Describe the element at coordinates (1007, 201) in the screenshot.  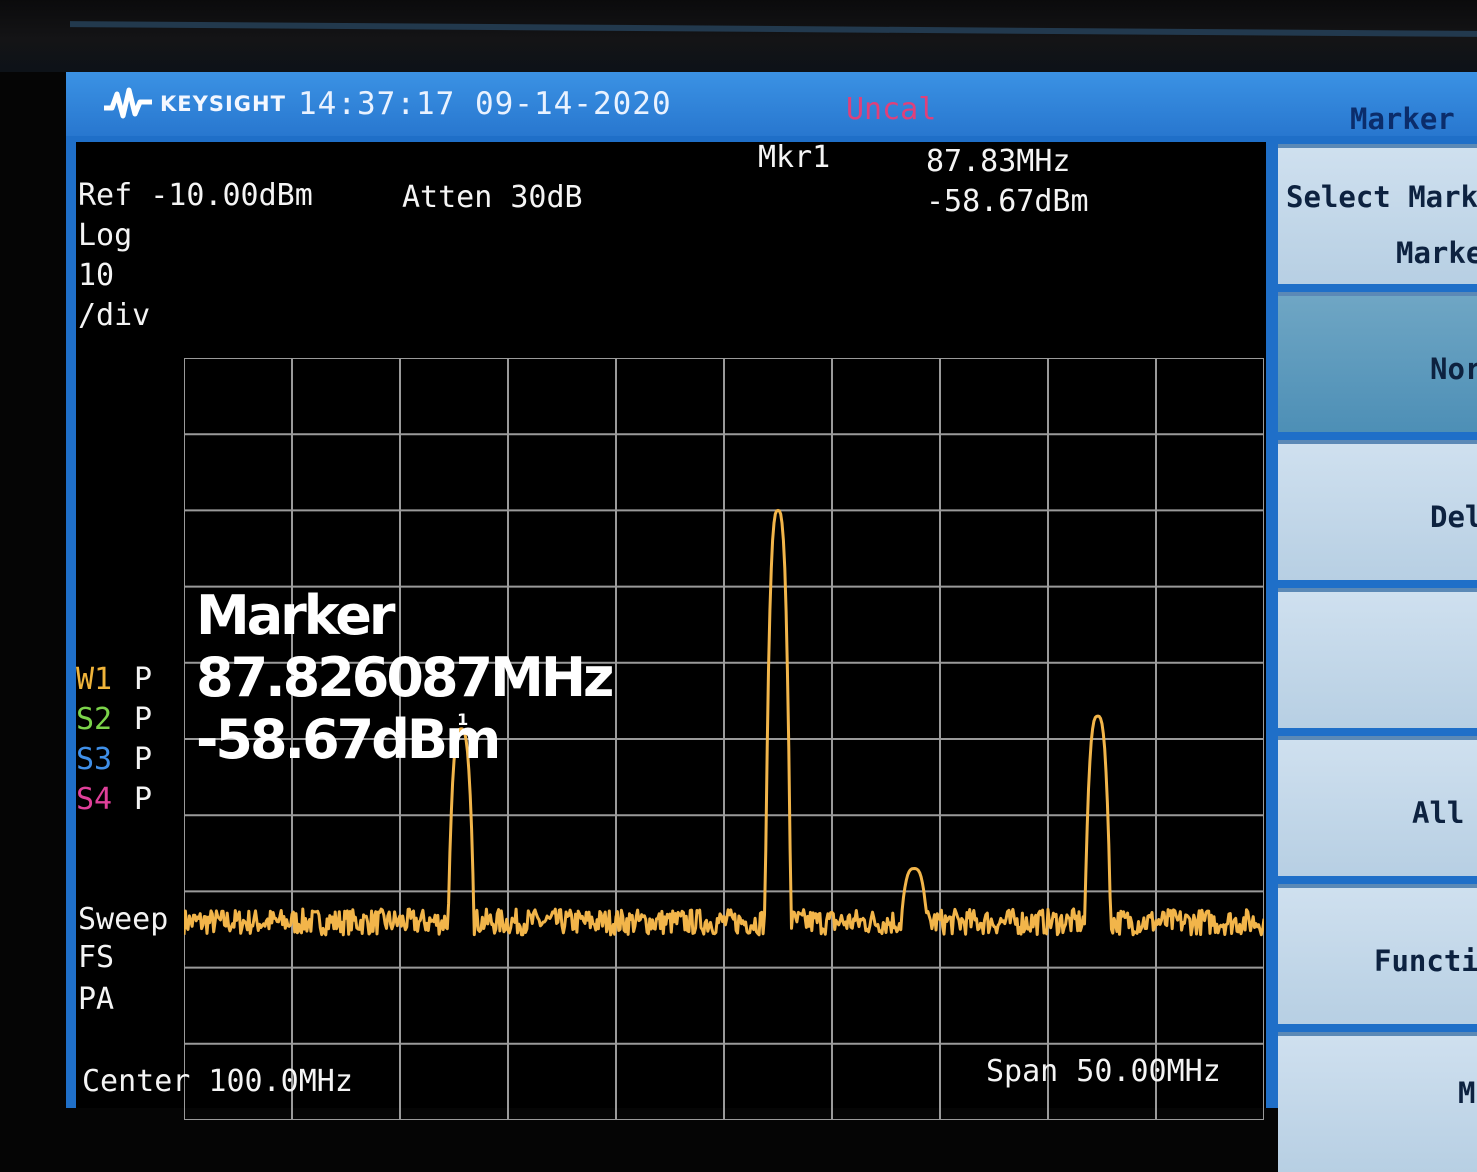
I see `marker-amplitude: -58.67dBm` at that location.